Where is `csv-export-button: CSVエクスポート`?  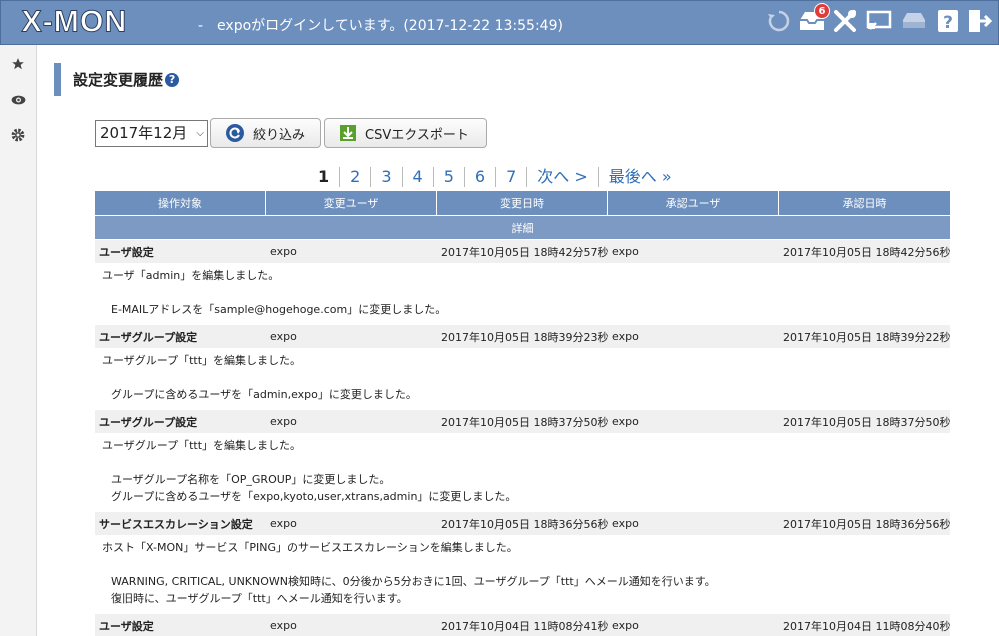 csv-export-button: CSVエクスポート is located at coordinates (405, 133).